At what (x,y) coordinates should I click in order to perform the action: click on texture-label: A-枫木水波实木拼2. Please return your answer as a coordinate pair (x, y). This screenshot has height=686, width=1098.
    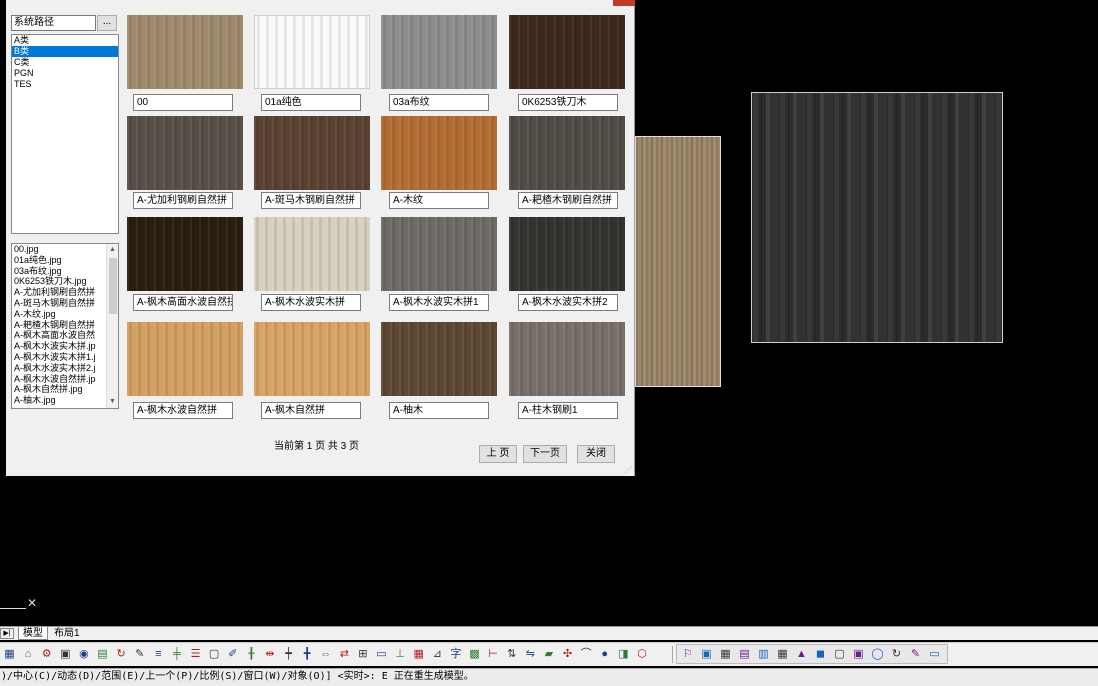
    Looking at the image, I should click on (568, 302).